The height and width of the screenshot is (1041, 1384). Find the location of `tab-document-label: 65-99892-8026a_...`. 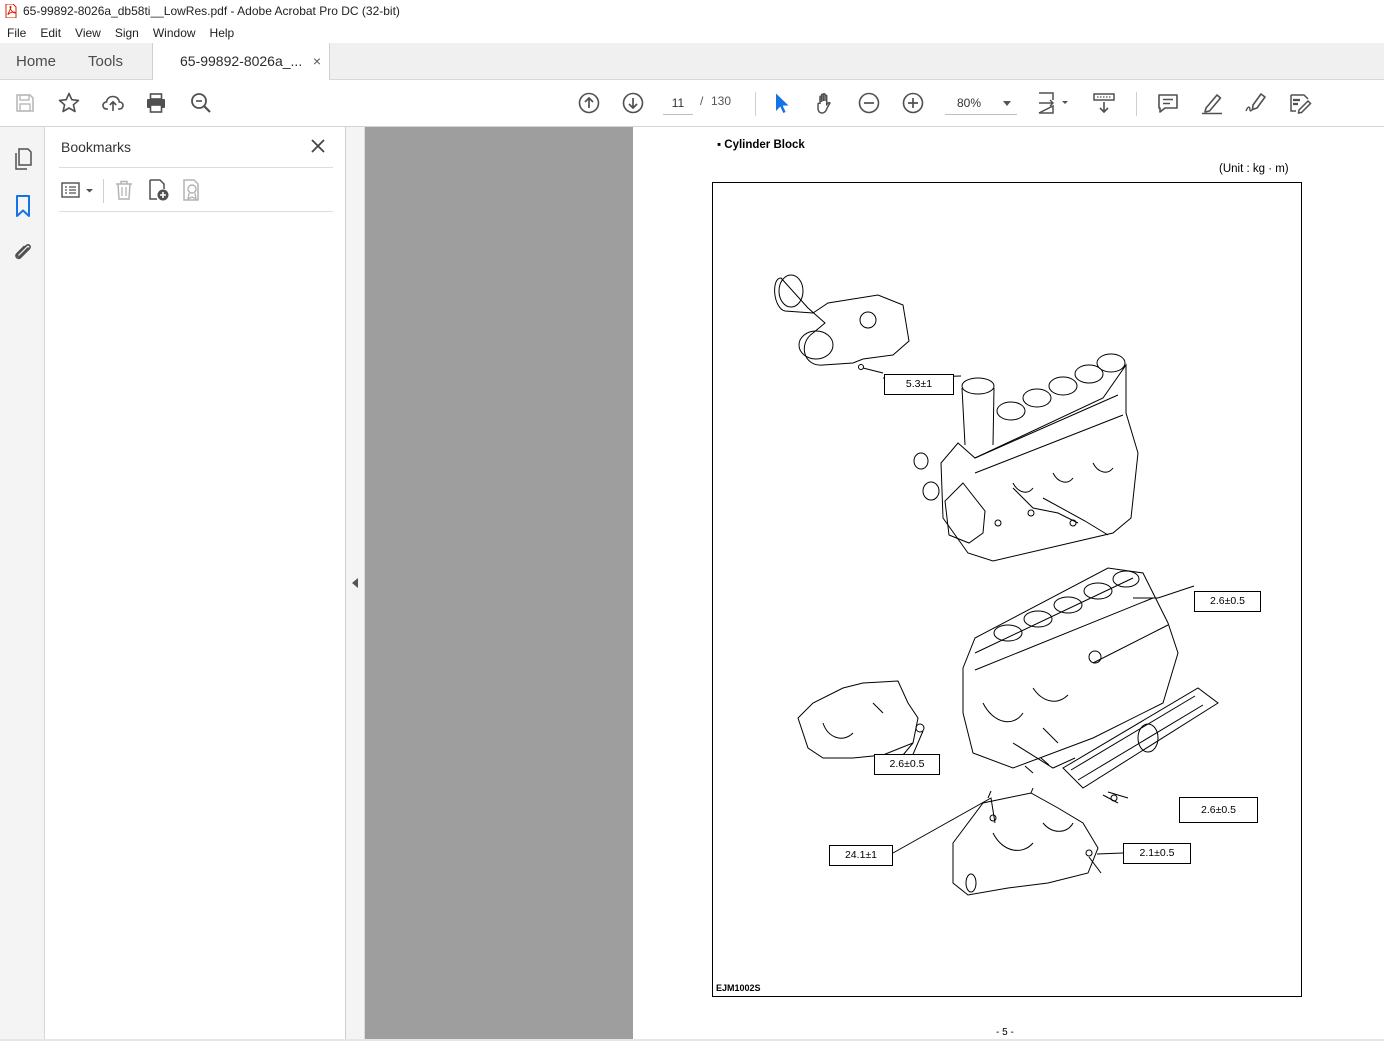

tab-document-label: 65-99892-8026a_... is located at coordinates (241, 61).